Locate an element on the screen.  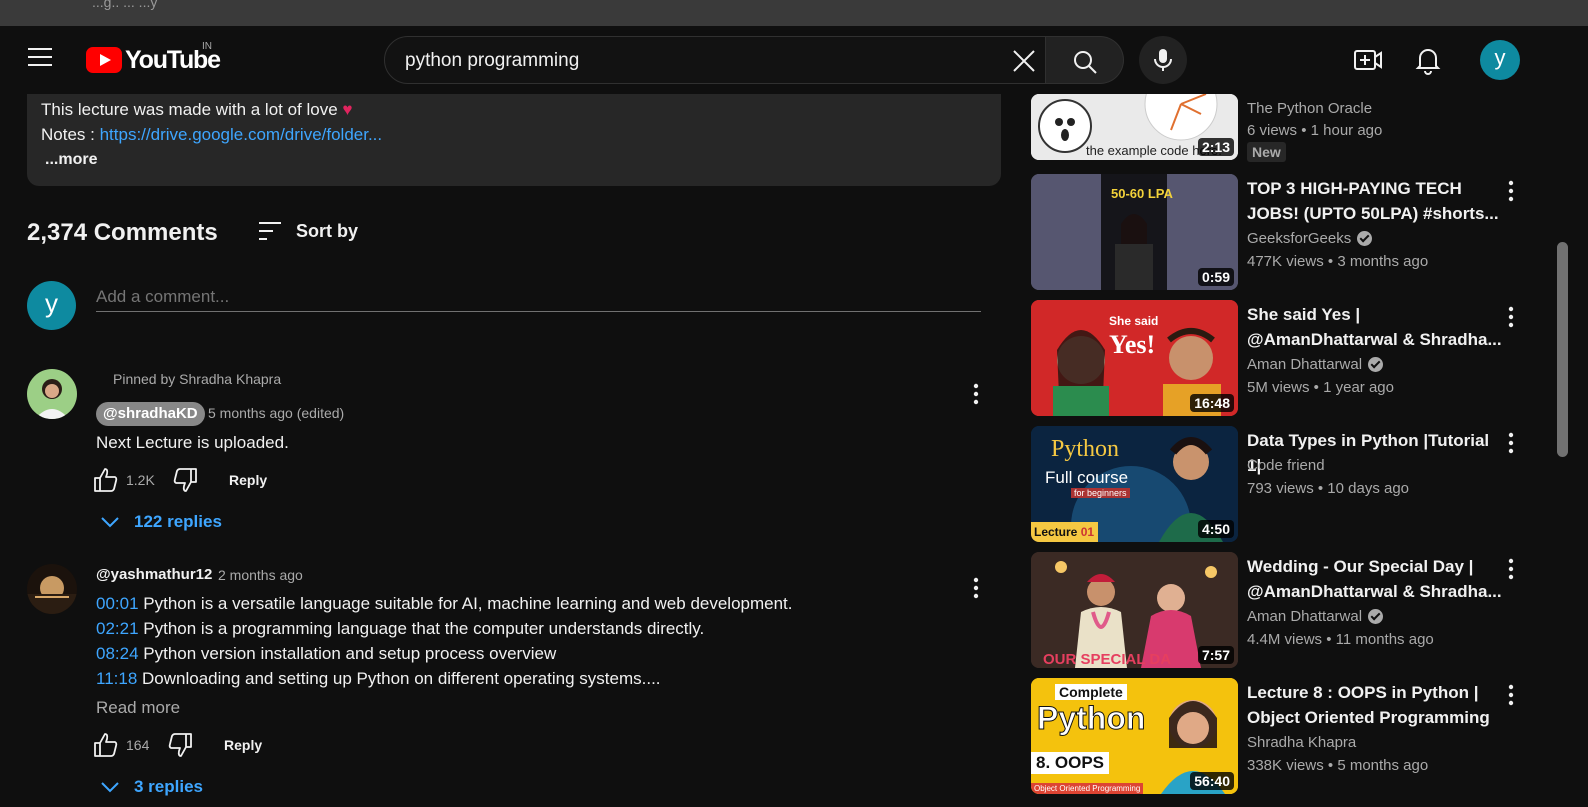
read-more-button: Read more is located at coordinates (138, 708).